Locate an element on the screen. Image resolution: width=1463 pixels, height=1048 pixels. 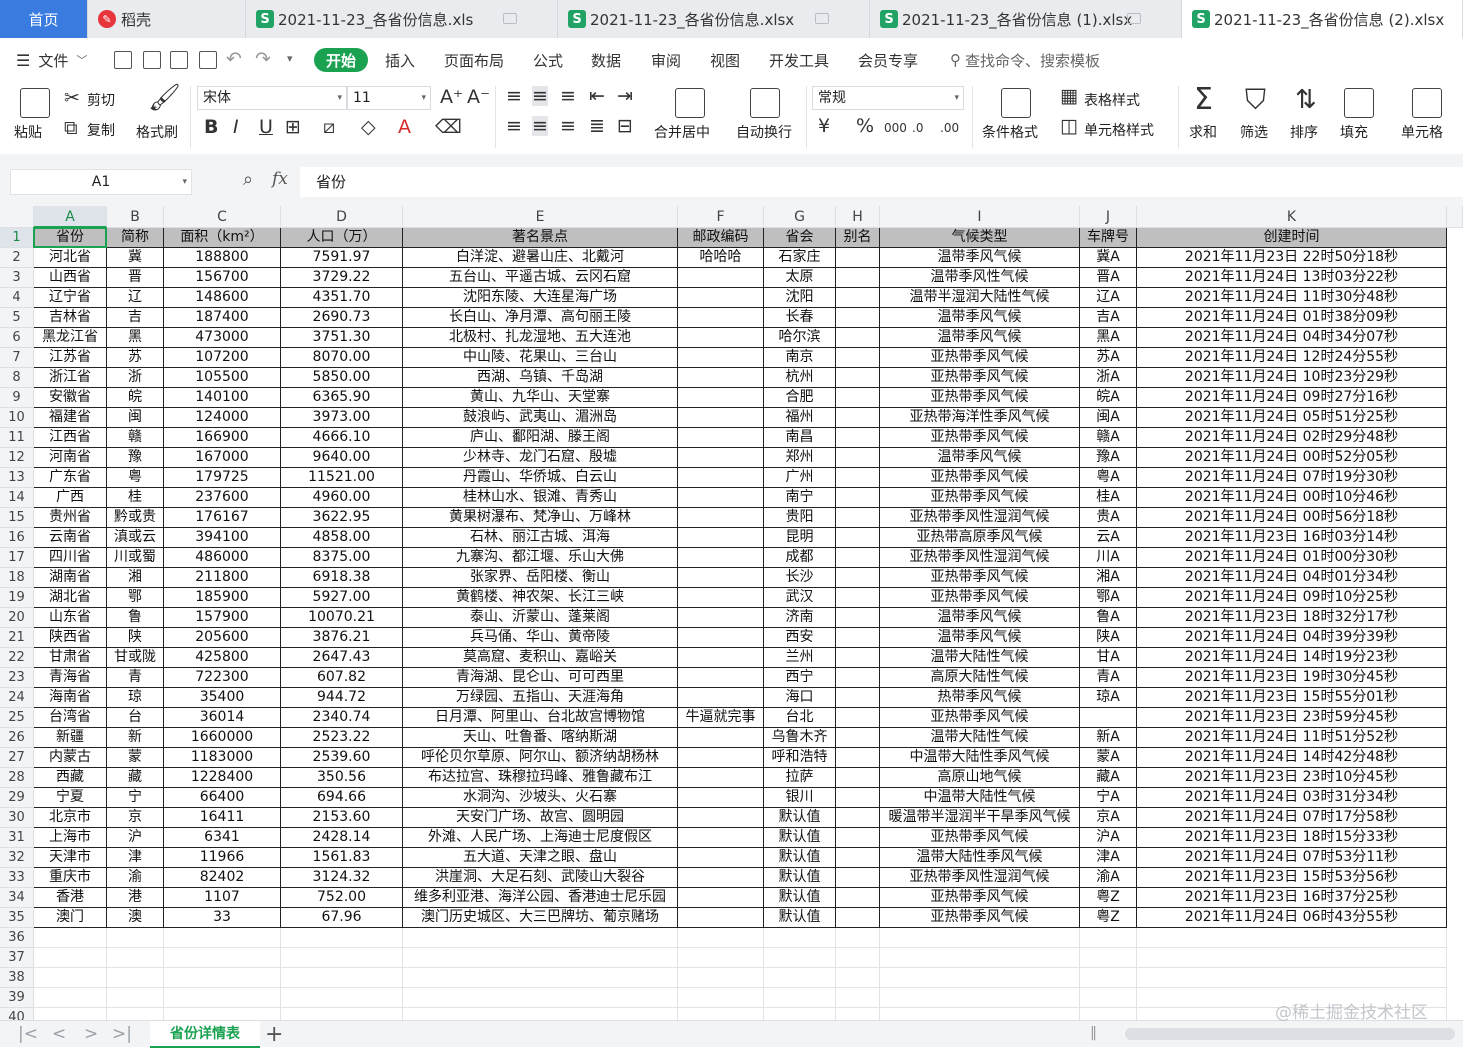
table-cell: 黄山、九华山、天堂寨 is located at coordinates (540, 398).